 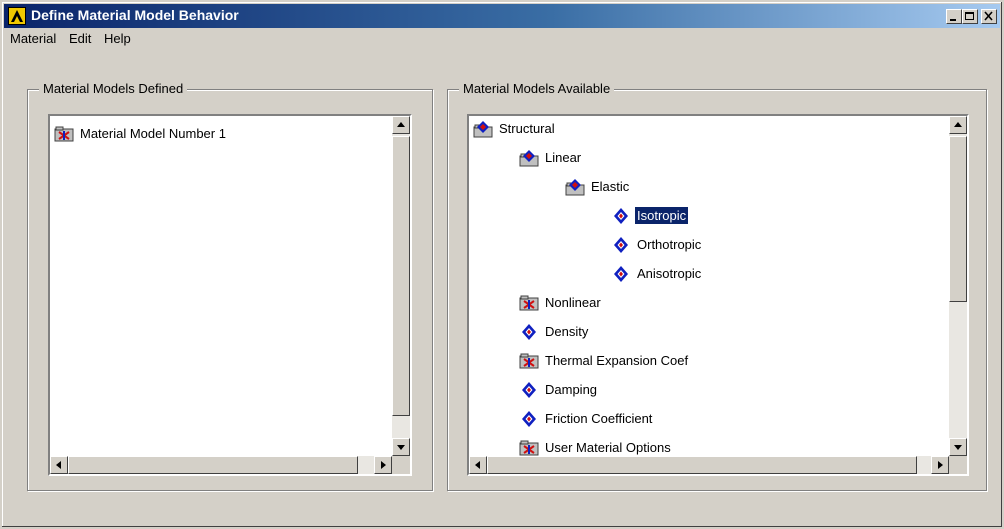 What do you see at coordinates (571, 389) in the screenshot?
I see `tree-item-label: Damping` at bounding box center [571, 389].